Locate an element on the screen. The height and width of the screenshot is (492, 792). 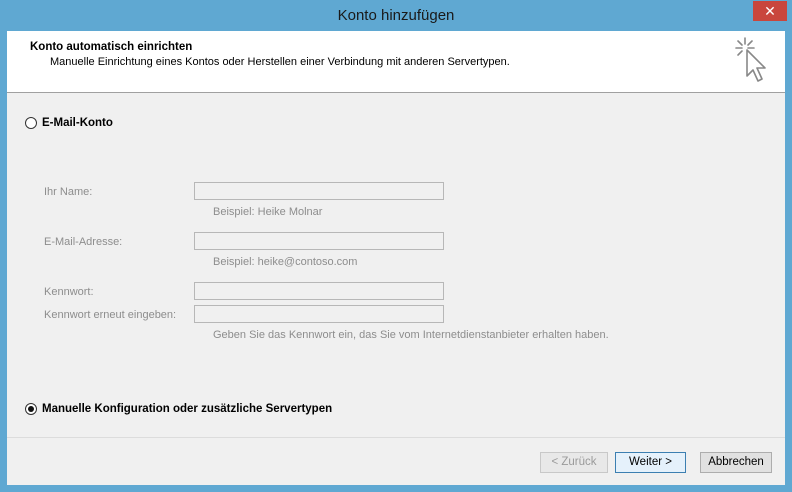
password-confirm-input is located at coordinates (319, 314).